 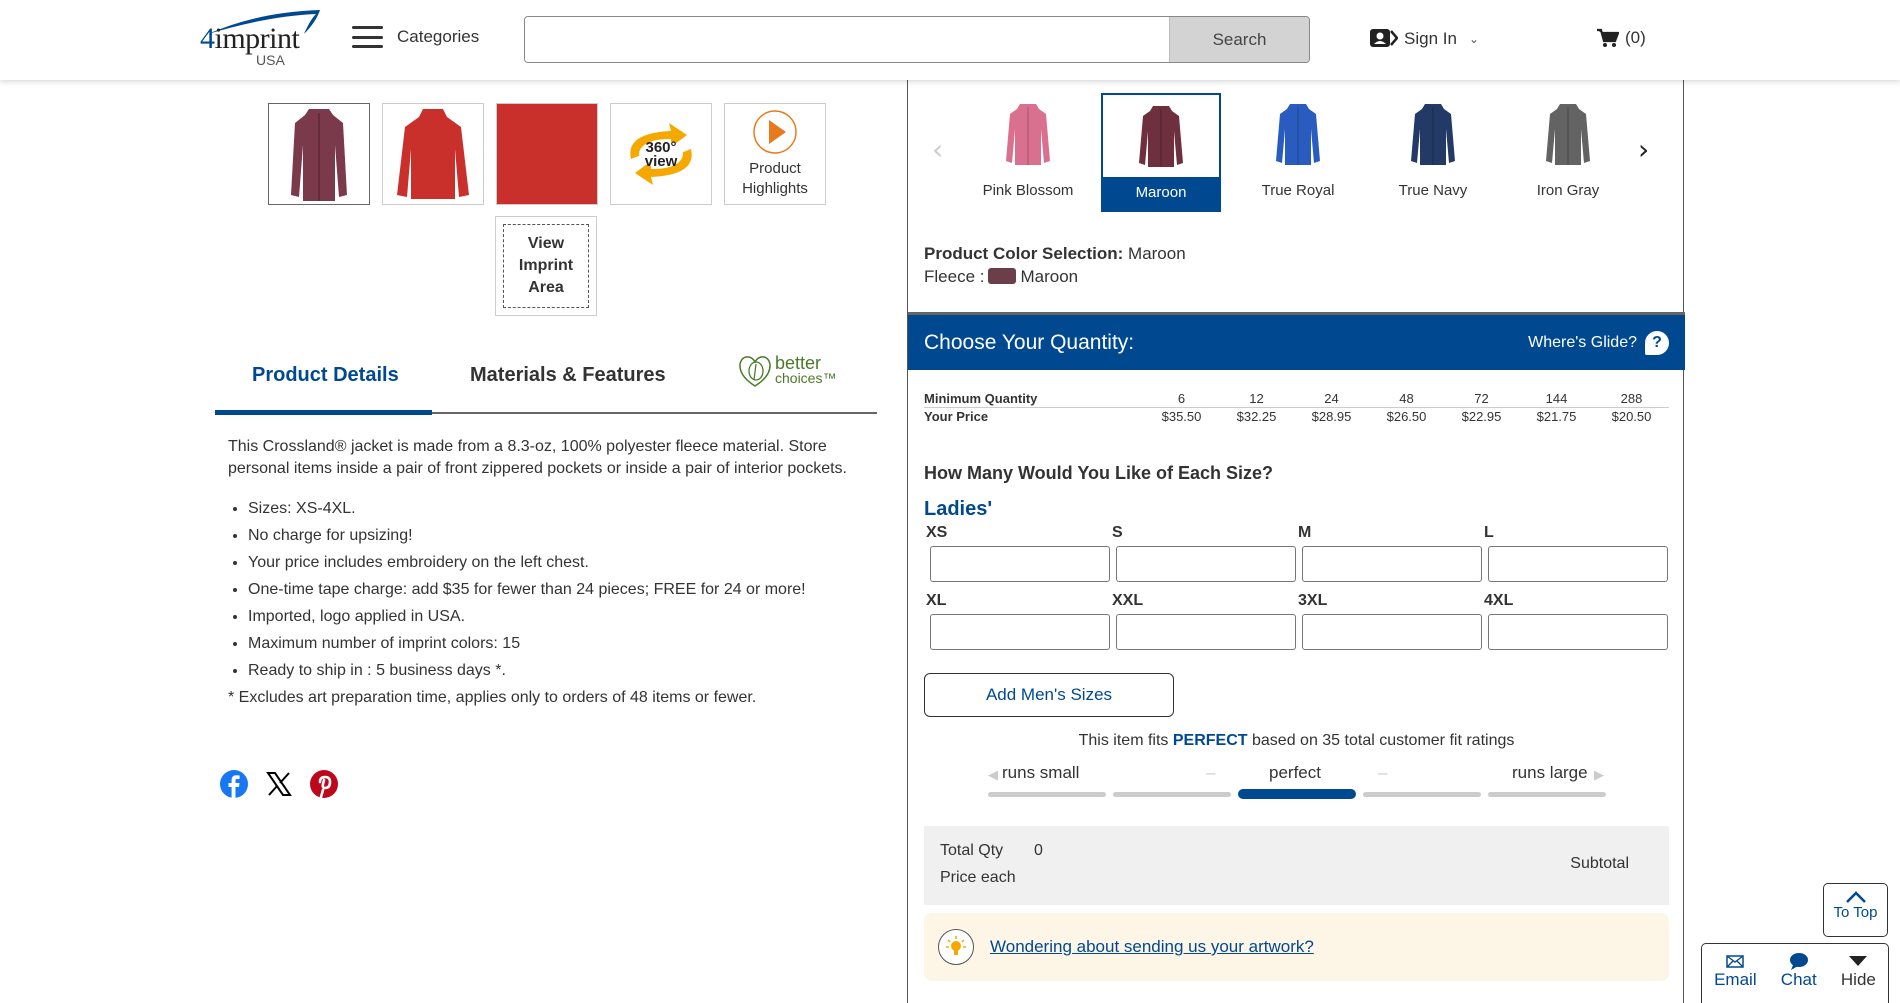 I want to click on thumbnail-product-highlights: Product Highlights, so click(x=775, y=154).